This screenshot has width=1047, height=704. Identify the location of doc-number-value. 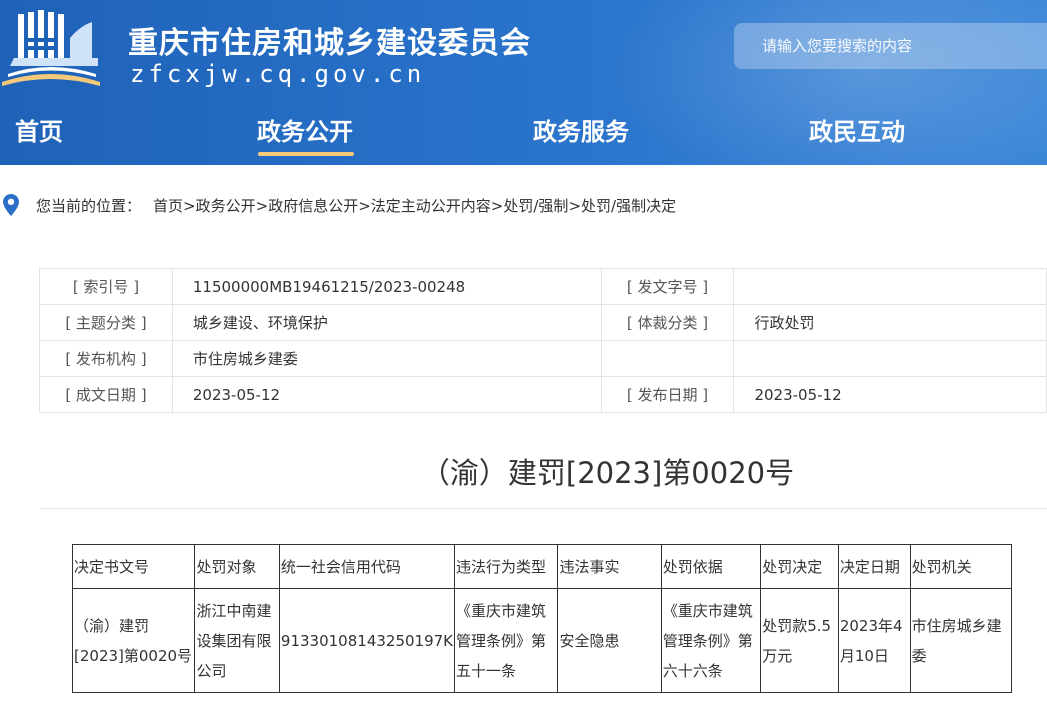
(890, 286).